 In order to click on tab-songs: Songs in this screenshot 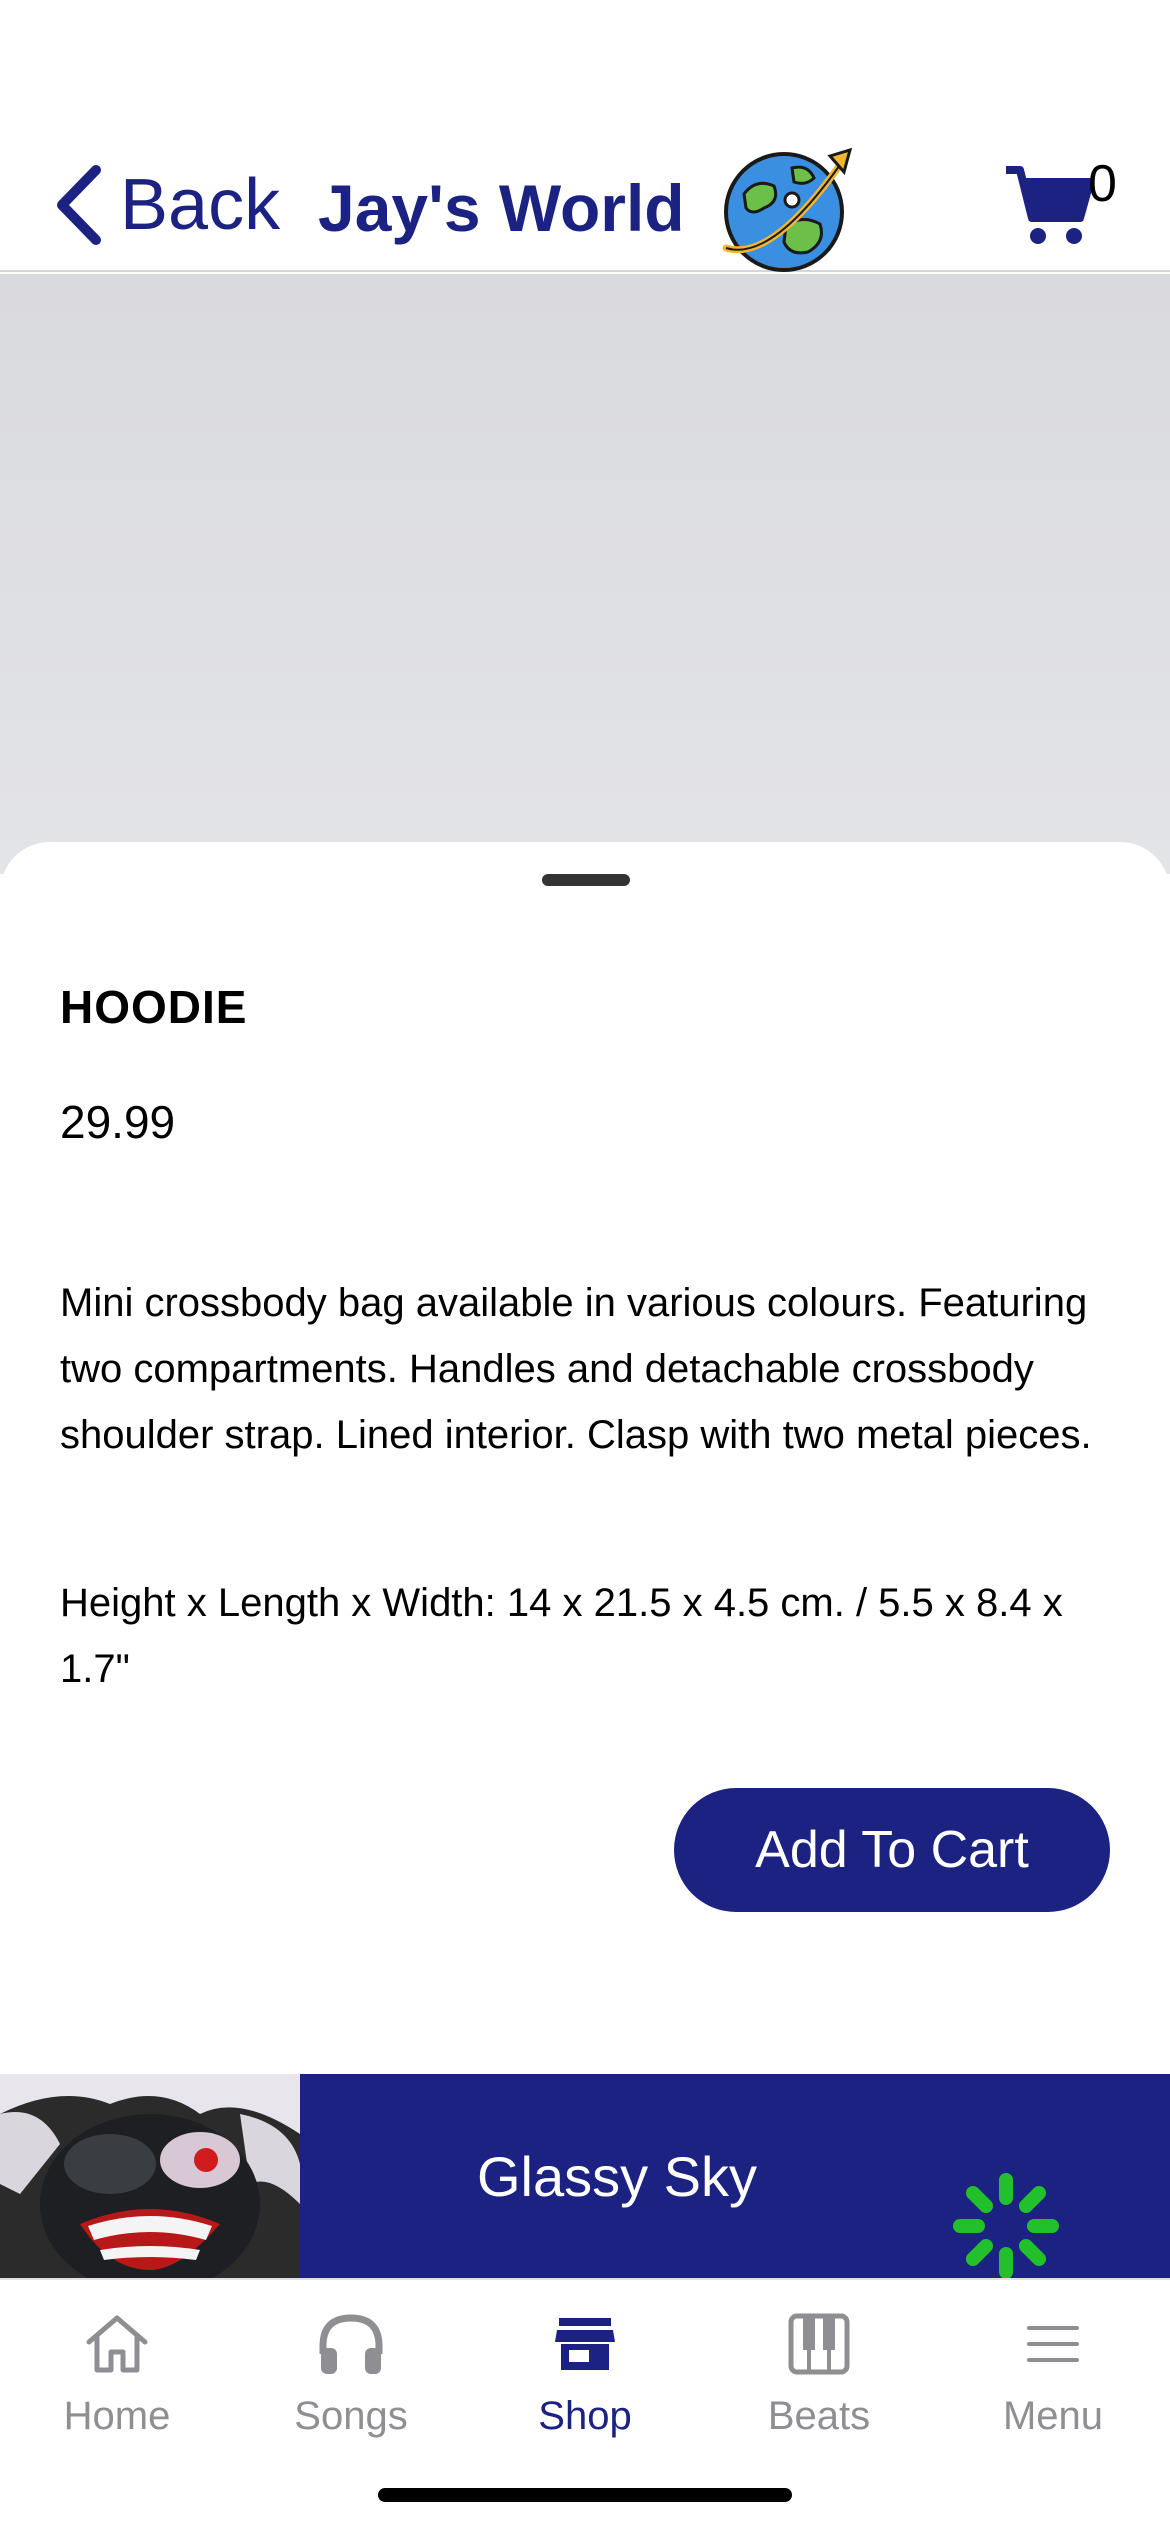, I will do `click(351, 2389)`.